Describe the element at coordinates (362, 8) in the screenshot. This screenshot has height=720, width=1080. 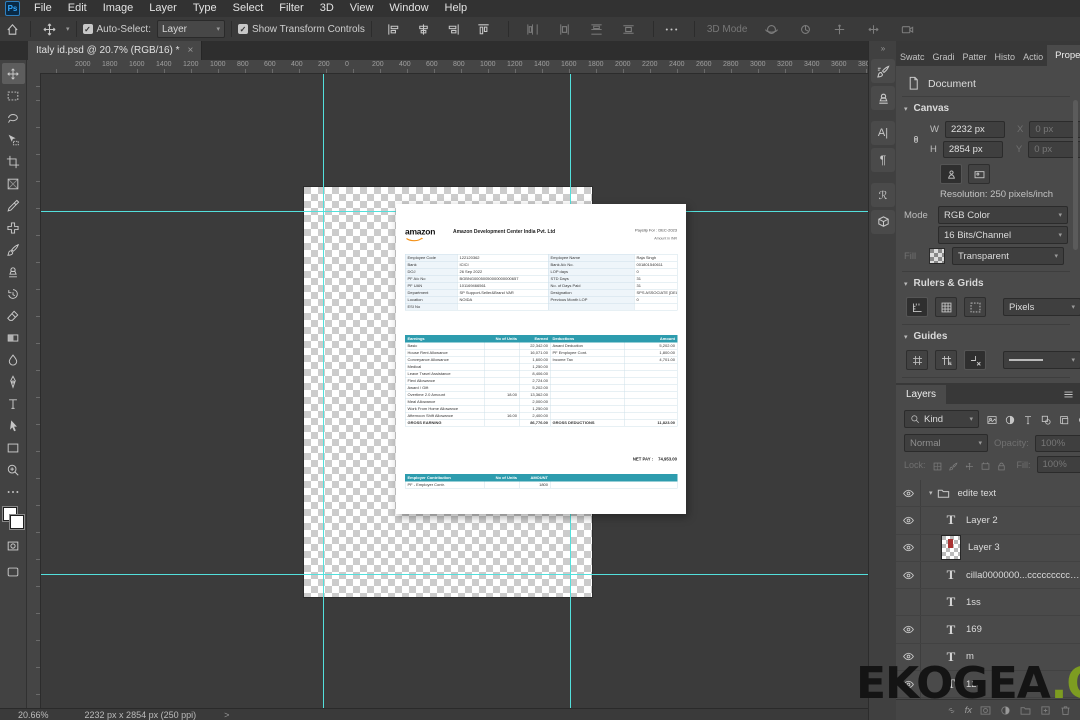
I see `menu-view: View` at that location.